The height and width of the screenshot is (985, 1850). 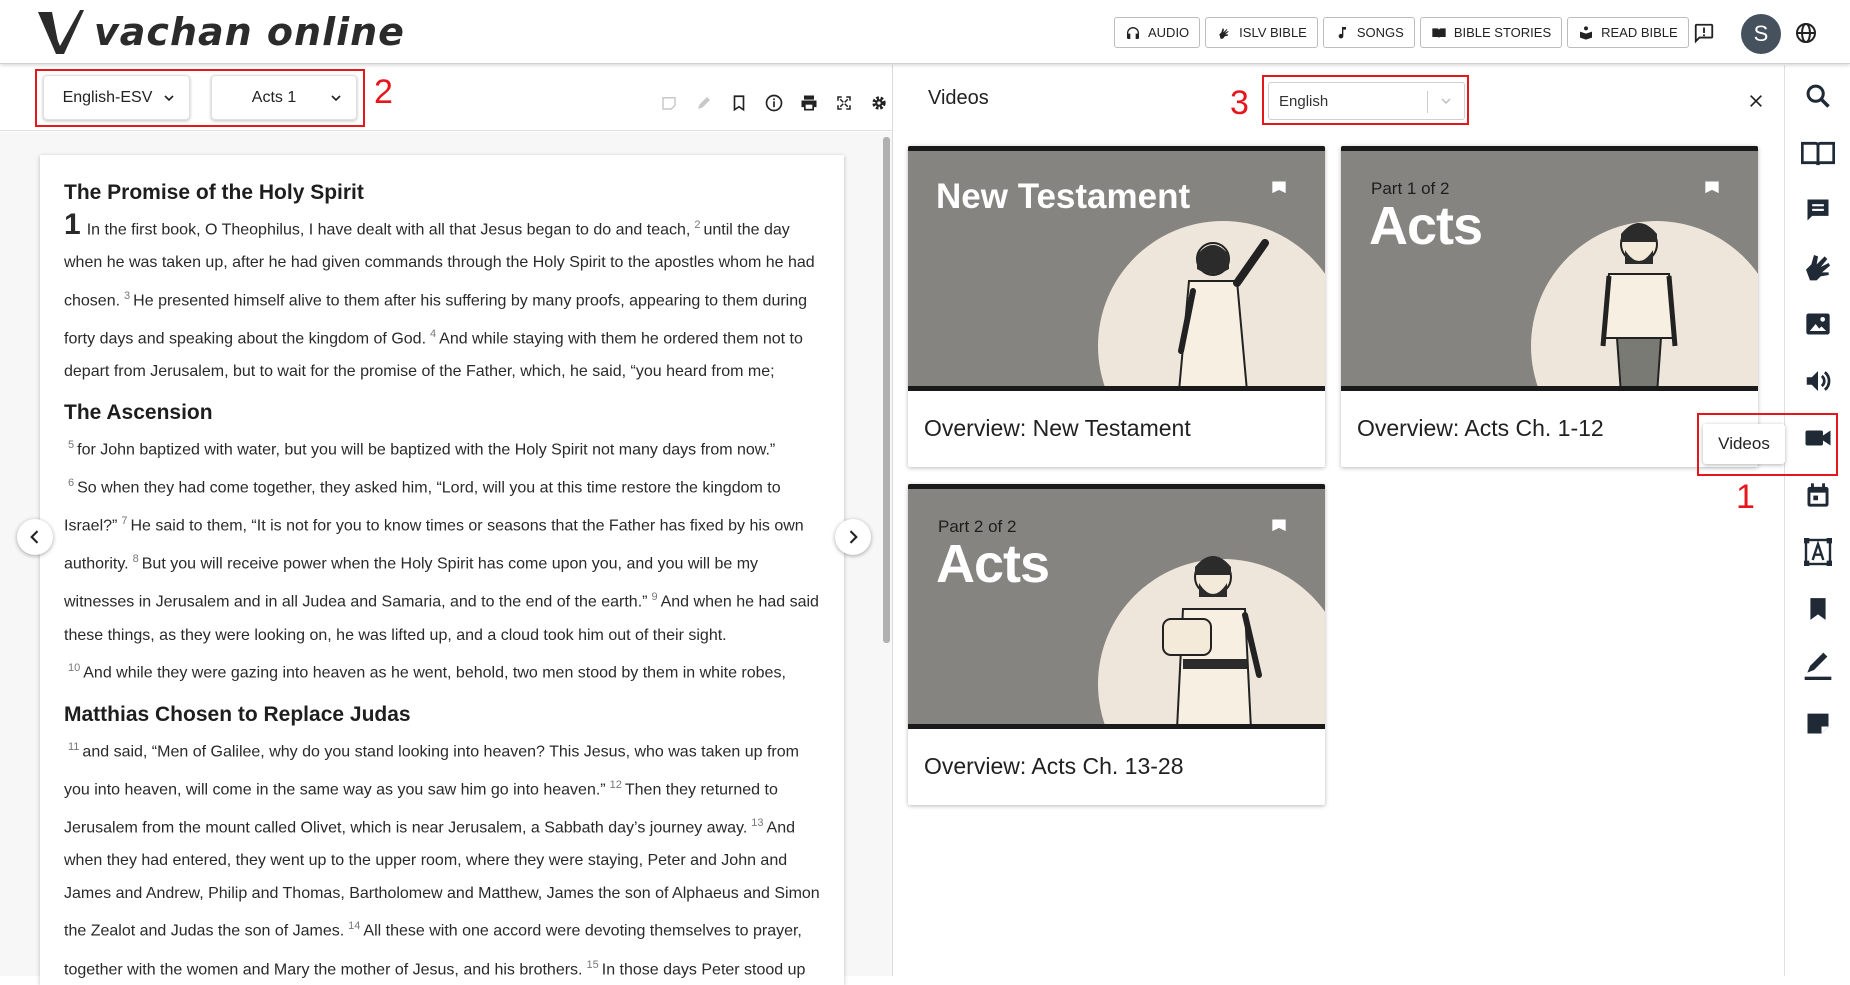 What do you see at coordinates (592, 964) in the screenshot?
I see `verse-number: 15` at bounding box center [592, 964].